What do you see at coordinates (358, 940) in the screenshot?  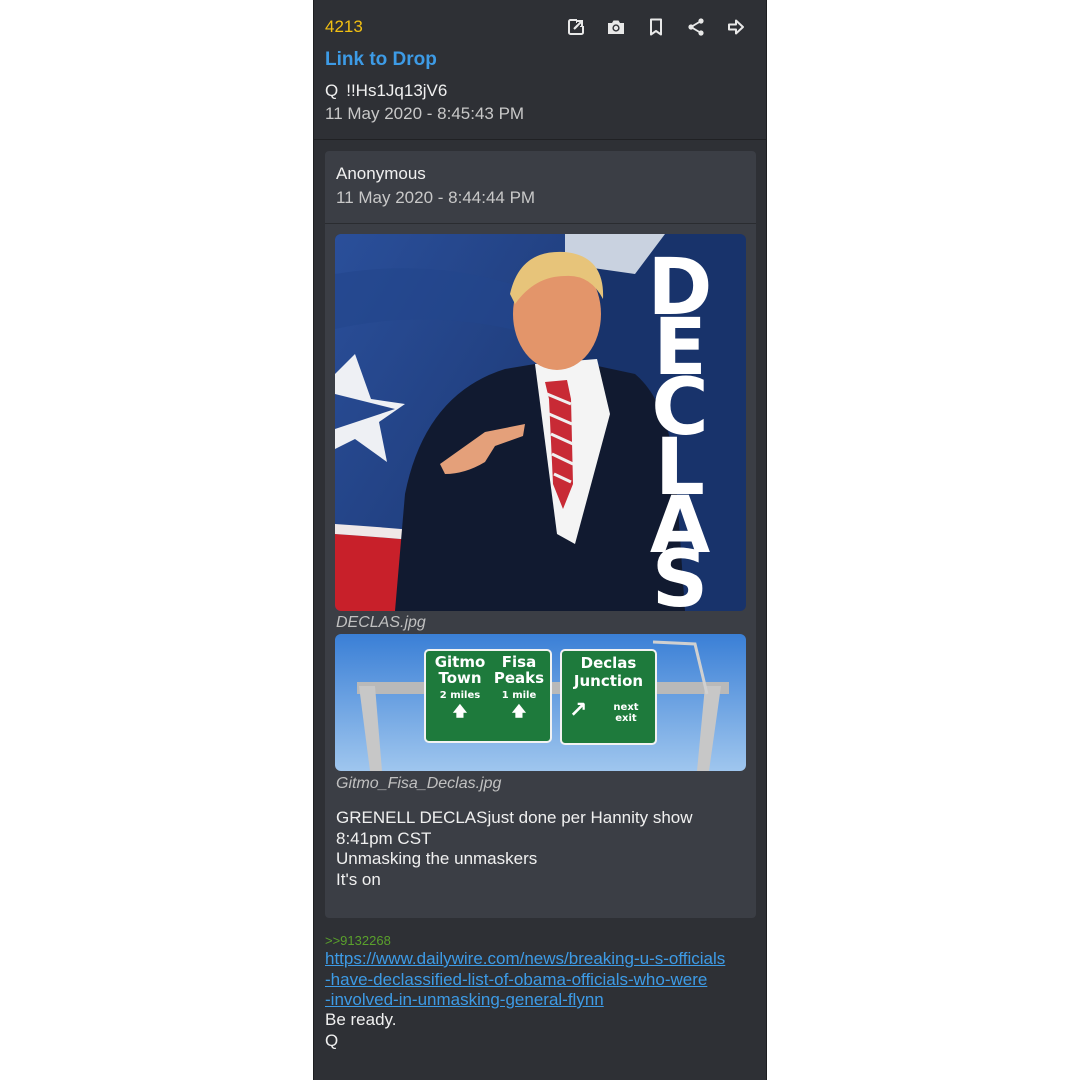 I see `reply-reference-link: >>9132268` at bounding box center [358, 940].